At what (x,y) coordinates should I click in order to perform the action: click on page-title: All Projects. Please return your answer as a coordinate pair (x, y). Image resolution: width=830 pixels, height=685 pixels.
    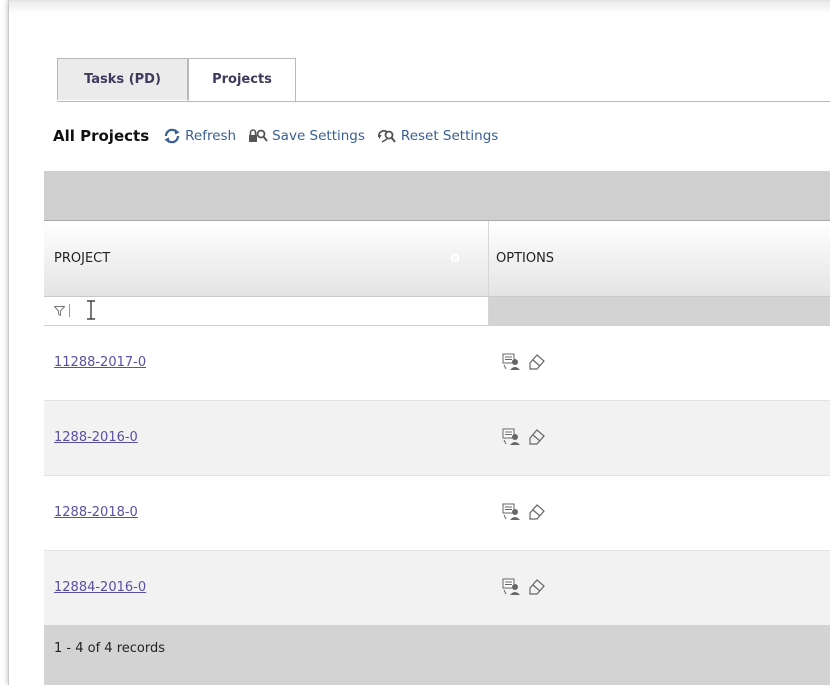
    Looking at the image, I should click on (101, 136).